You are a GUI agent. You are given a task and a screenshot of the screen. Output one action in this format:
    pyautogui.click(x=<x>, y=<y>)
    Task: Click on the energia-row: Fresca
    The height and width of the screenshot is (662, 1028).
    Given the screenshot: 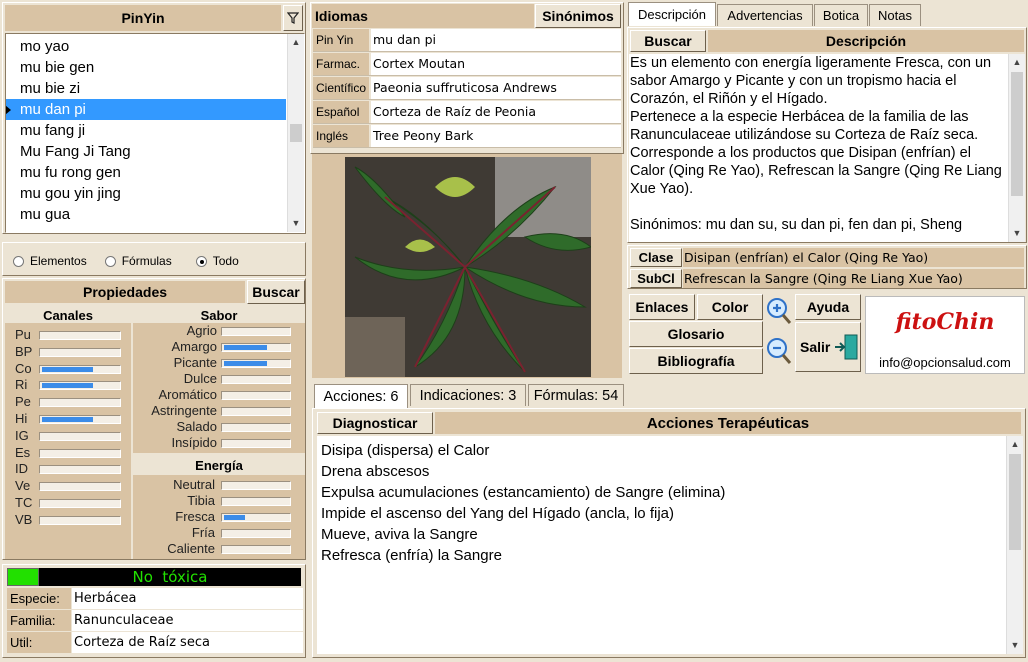 What is the action you would take?
    pyautogui.click(x=219, y=517)
    